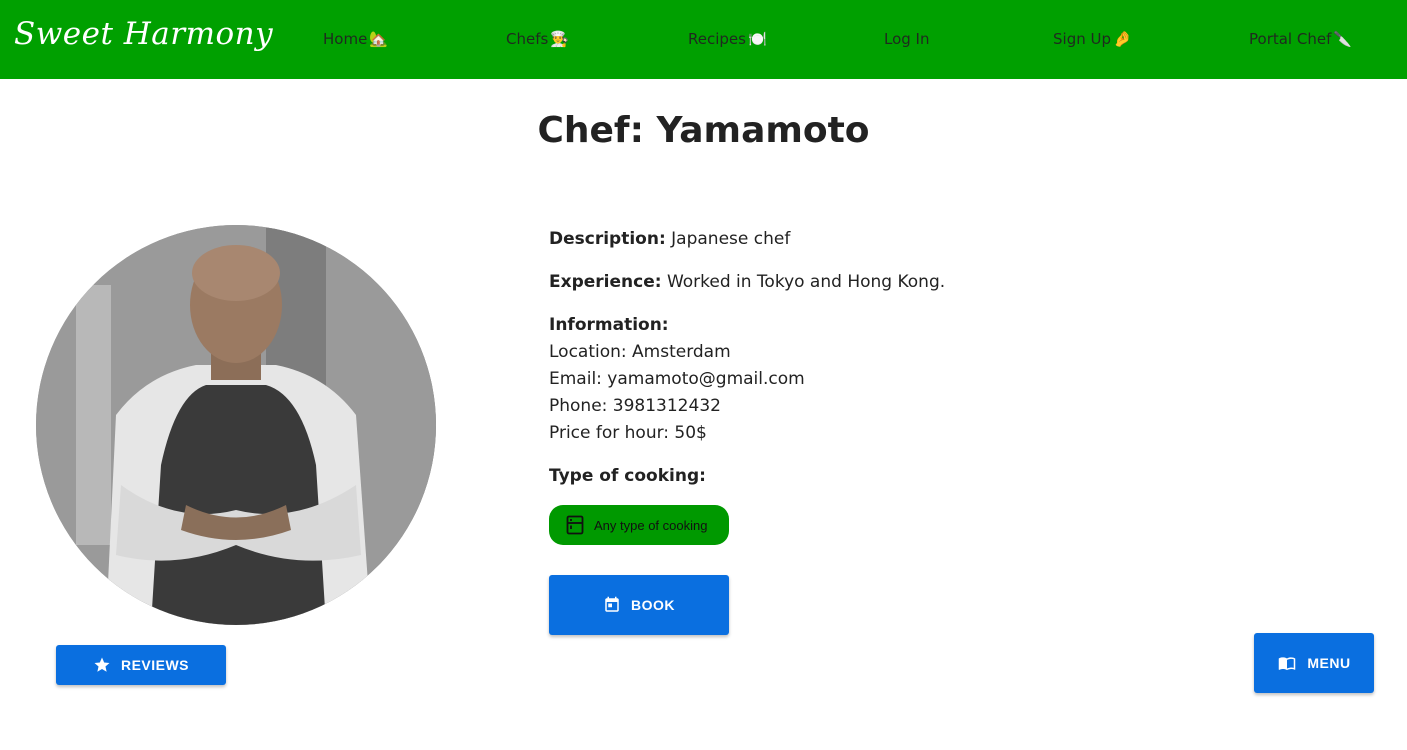 Image resolution: width=1407 pixels, height=750 pixels. I want to click on house-icon: 🏡, so click(378, 39).